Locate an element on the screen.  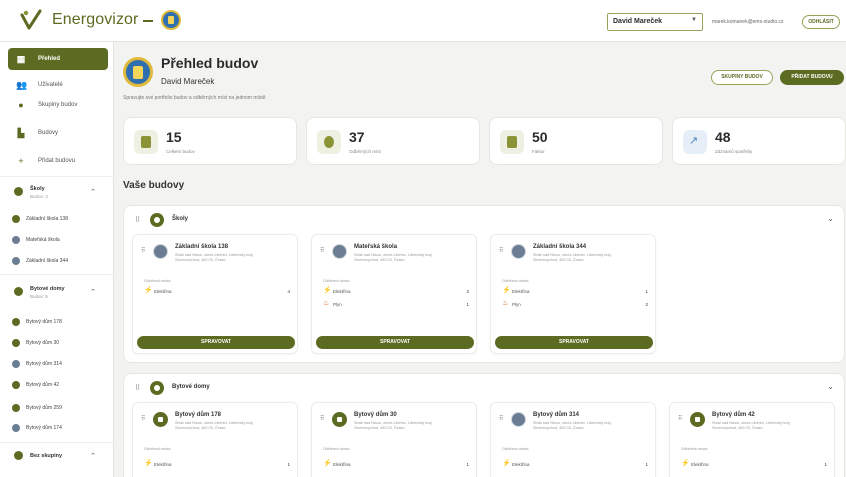
sidebar-building: Bytový dům 42 is located at coordinates (60, 386).